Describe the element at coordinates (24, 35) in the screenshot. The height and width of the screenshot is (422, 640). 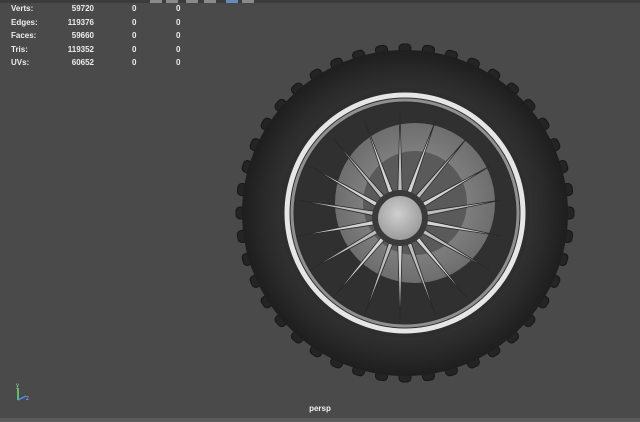
I see `hud-label: Faces:` at that location.